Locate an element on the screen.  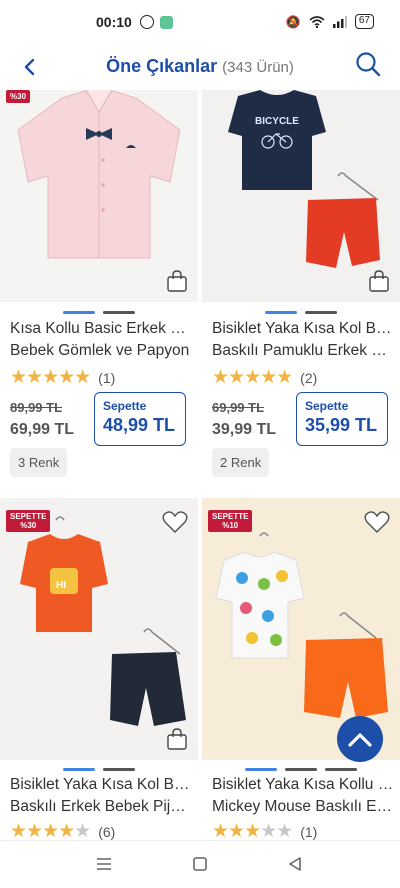
signal-icon is located at coordinates (339, 21).